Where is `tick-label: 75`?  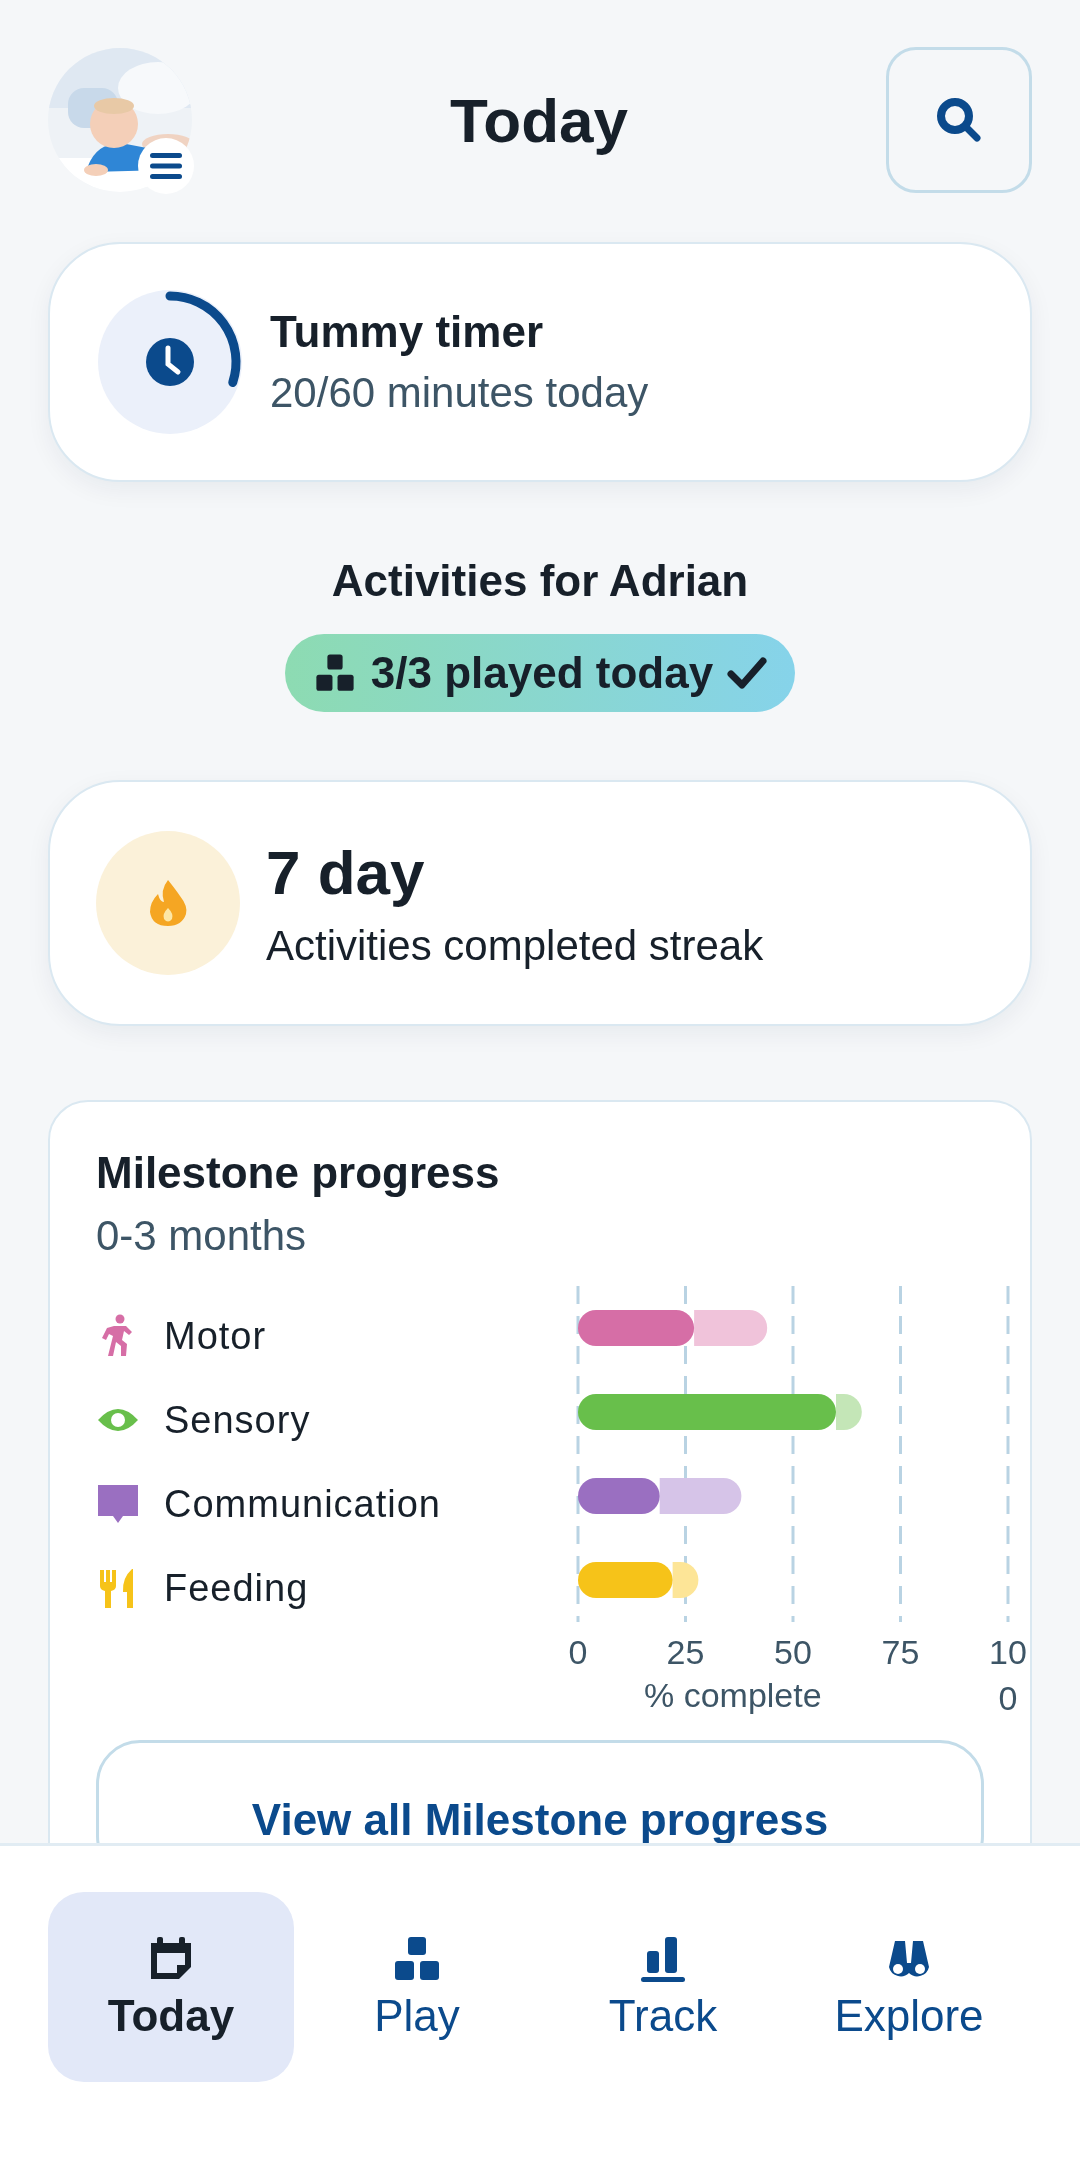 tick-label: 75 is located at coordinates (900, 1652).